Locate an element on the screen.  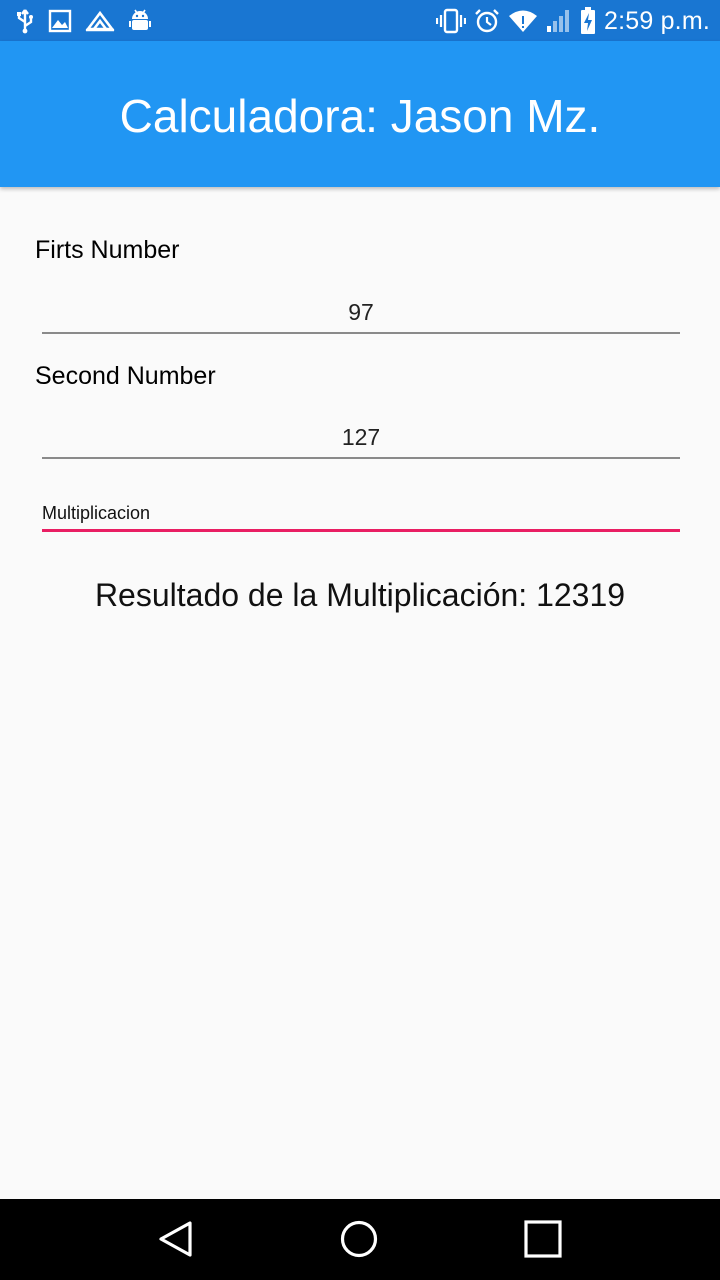
navigation-bar is located at coordinates (360, 1239).